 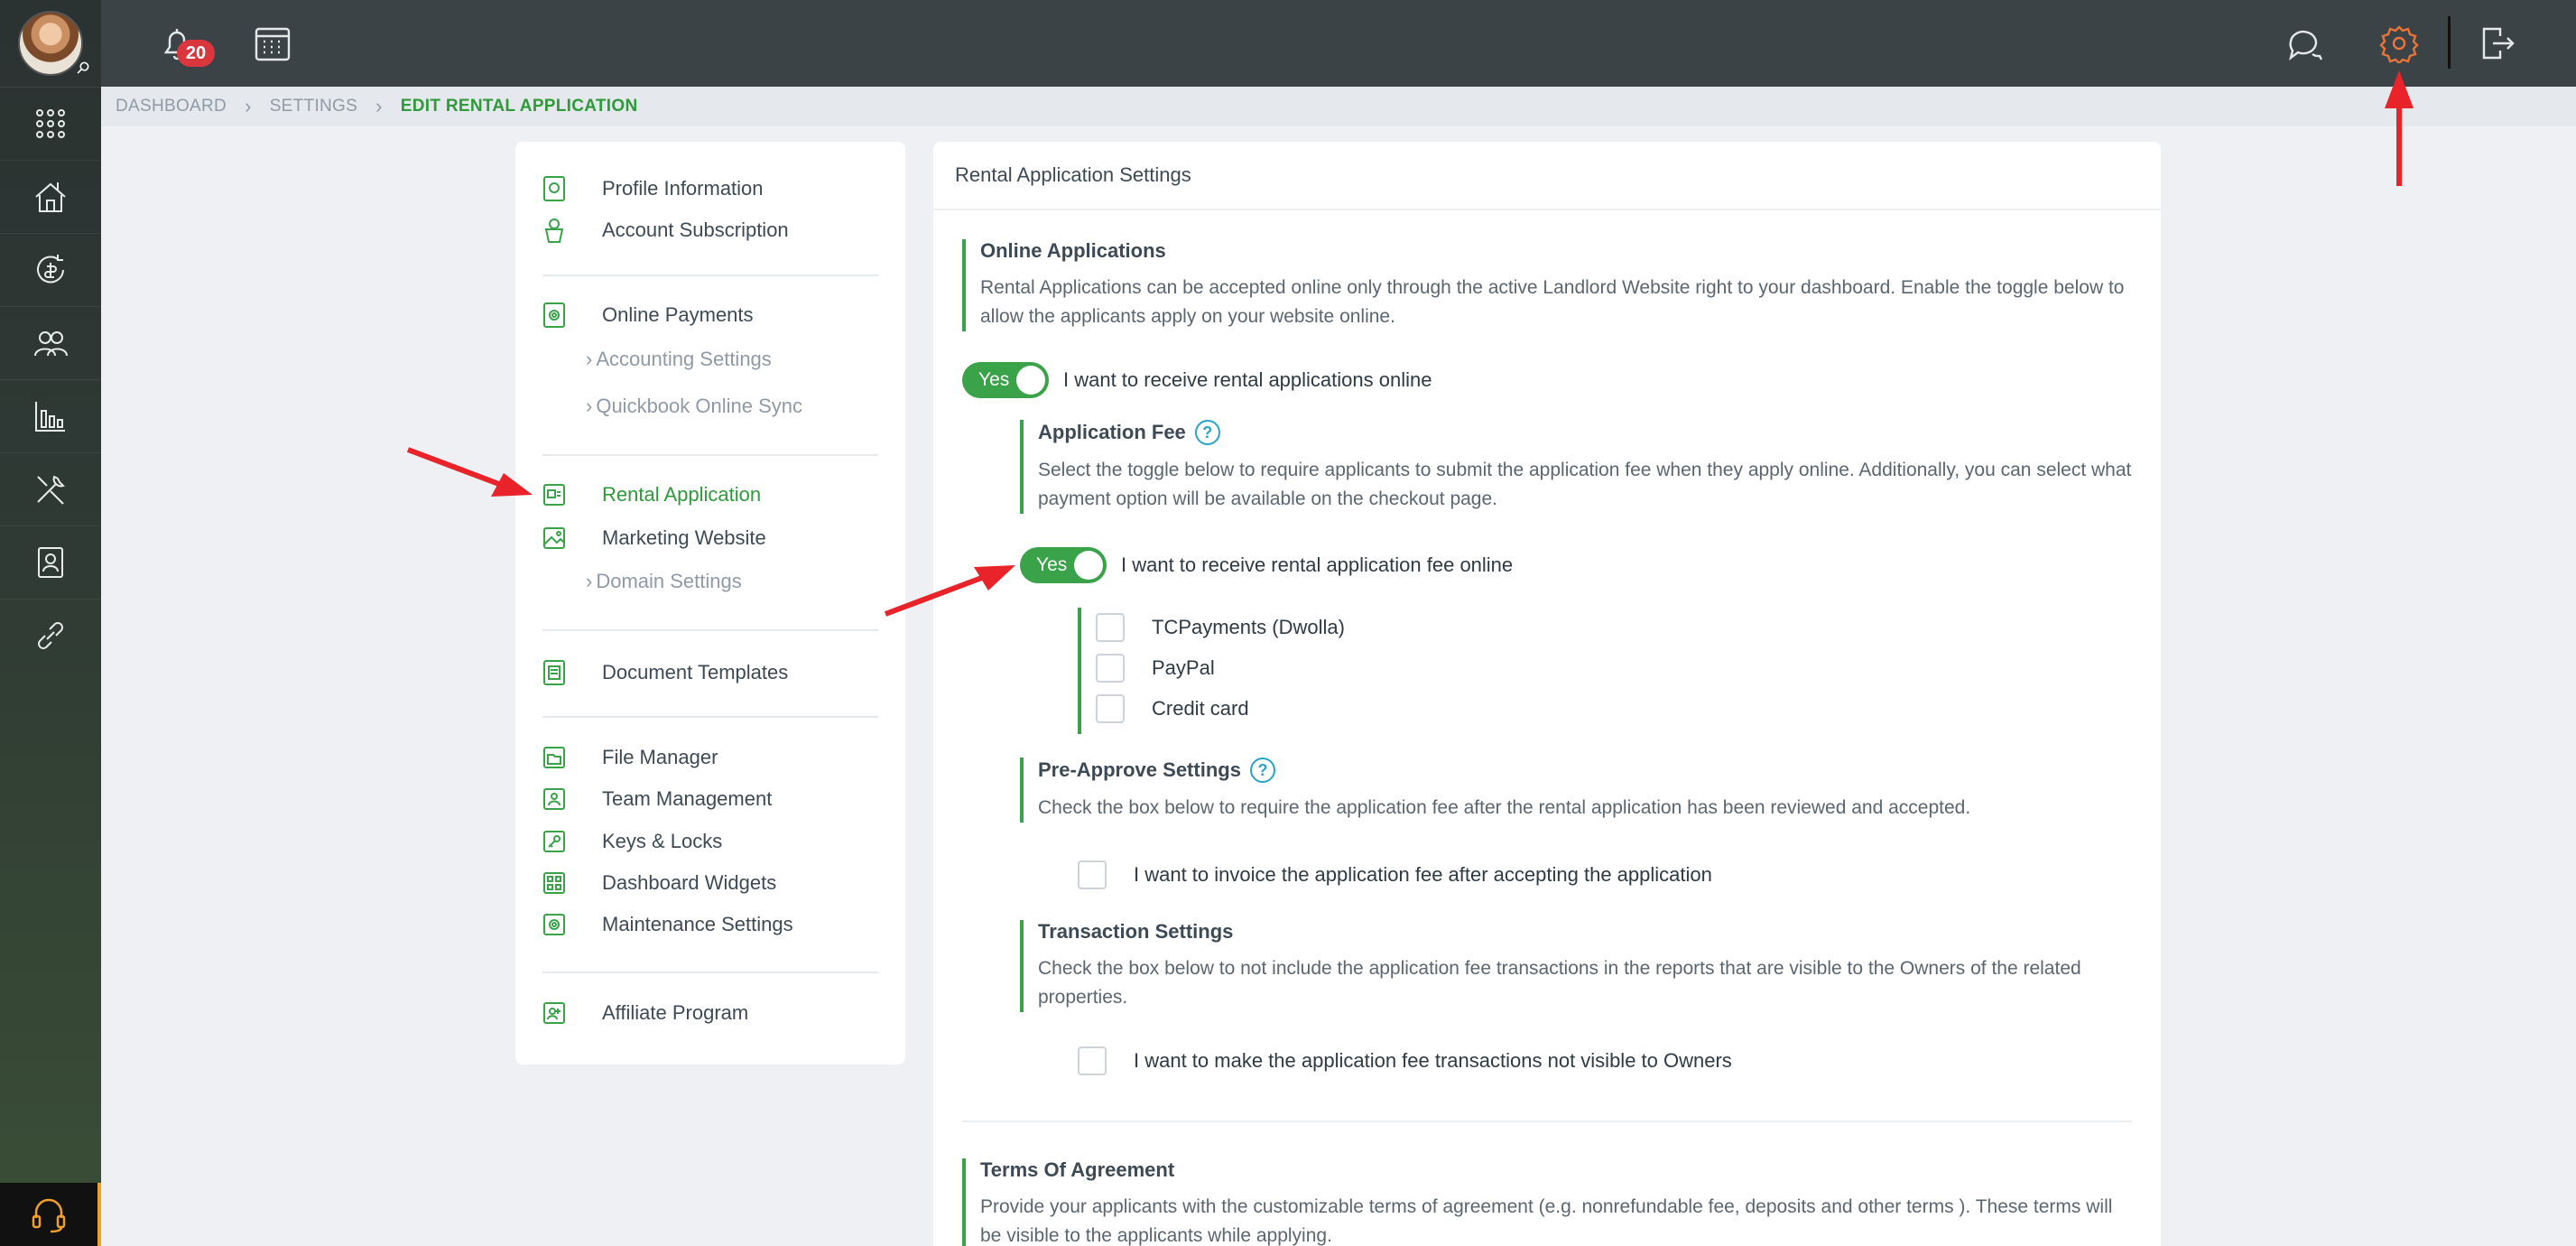 I want to click on nav-item-team-management: Team Management, so click(x=657, y=799).